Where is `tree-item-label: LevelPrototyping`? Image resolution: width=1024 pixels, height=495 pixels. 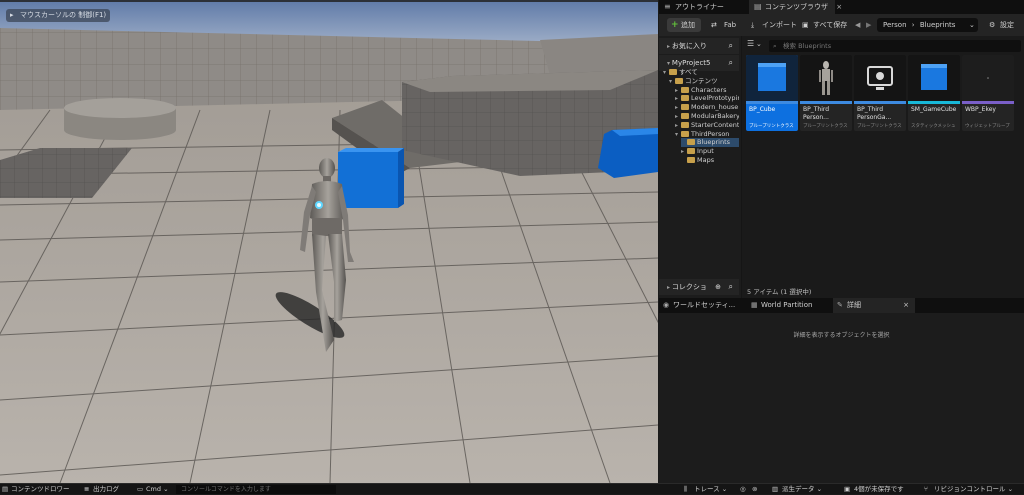
tree-item-label: LevelPrototyping is located at coordinates (715, 98).